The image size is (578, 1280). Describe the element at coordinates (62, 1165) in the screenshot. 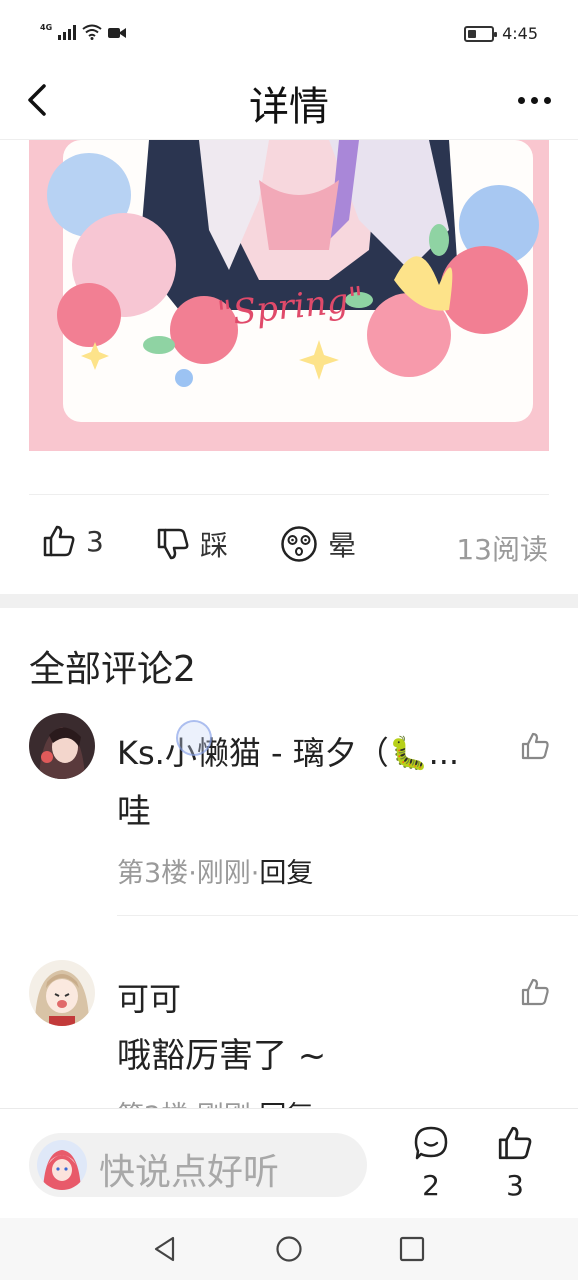

I see `user-avatar` at that location.